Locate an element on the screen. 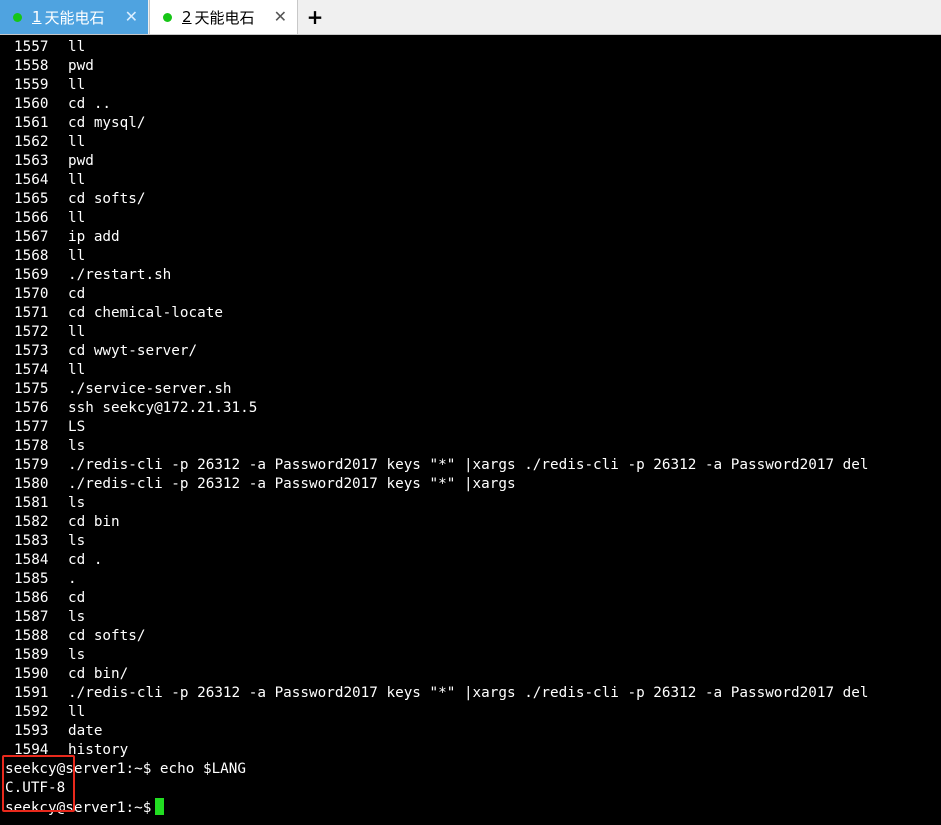  tab-session-1: 1 天能电石 ✕ is located at coordinates (74, 17).